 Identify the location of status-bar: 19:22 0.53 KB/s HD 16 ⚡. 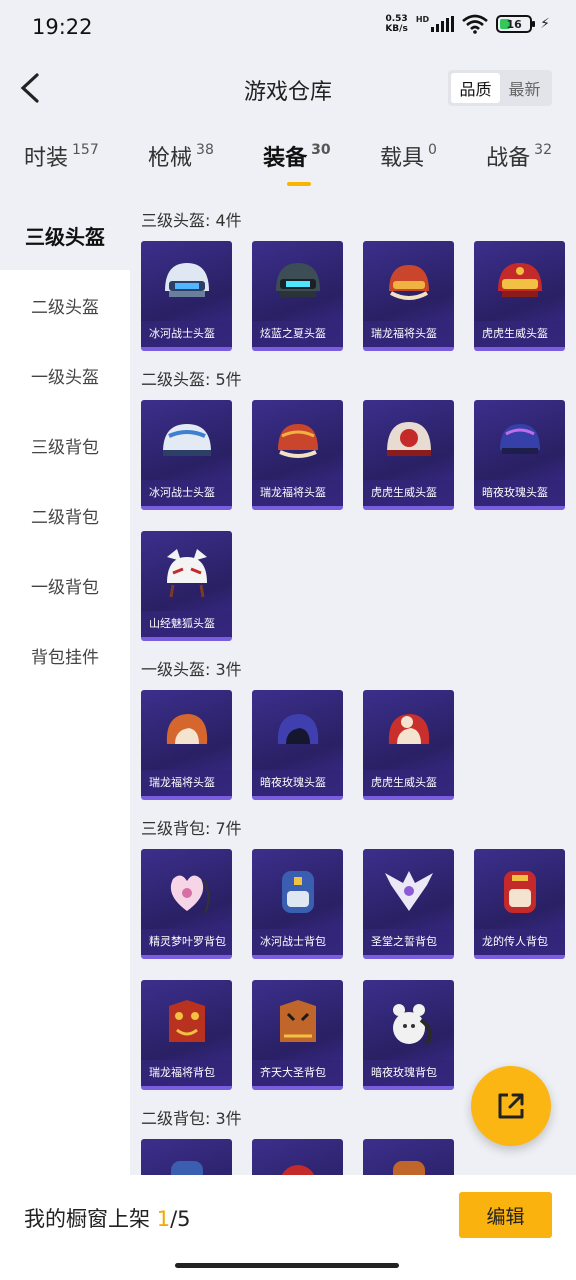
(288, 28).